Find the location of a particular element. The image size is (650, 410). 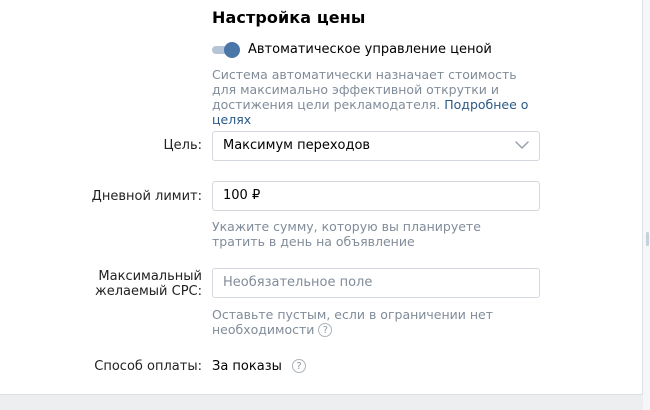

section-title: Настройка цены is located at coordinates (289, 17).